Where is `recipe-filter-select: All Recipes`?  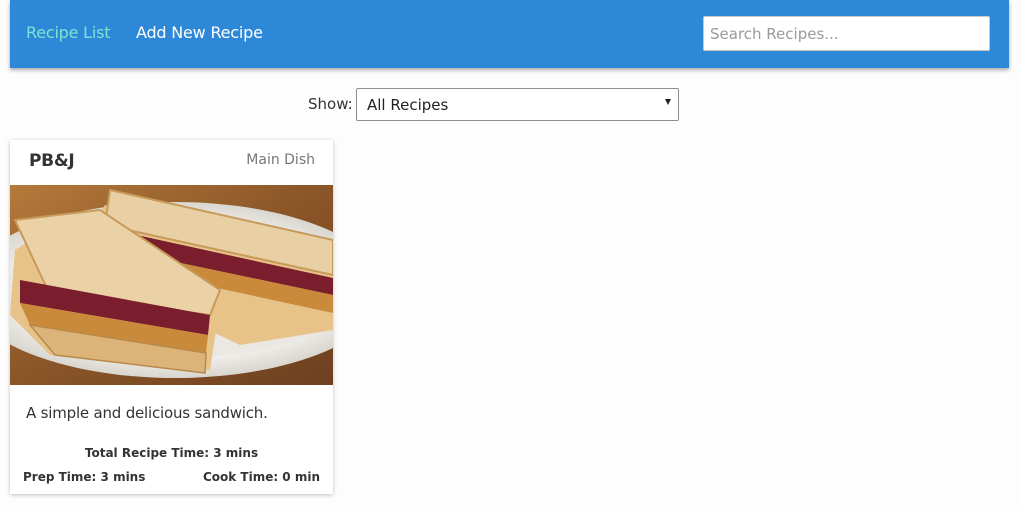
recipe-filter-select: All Recipes is located at coordinates (517, 104).